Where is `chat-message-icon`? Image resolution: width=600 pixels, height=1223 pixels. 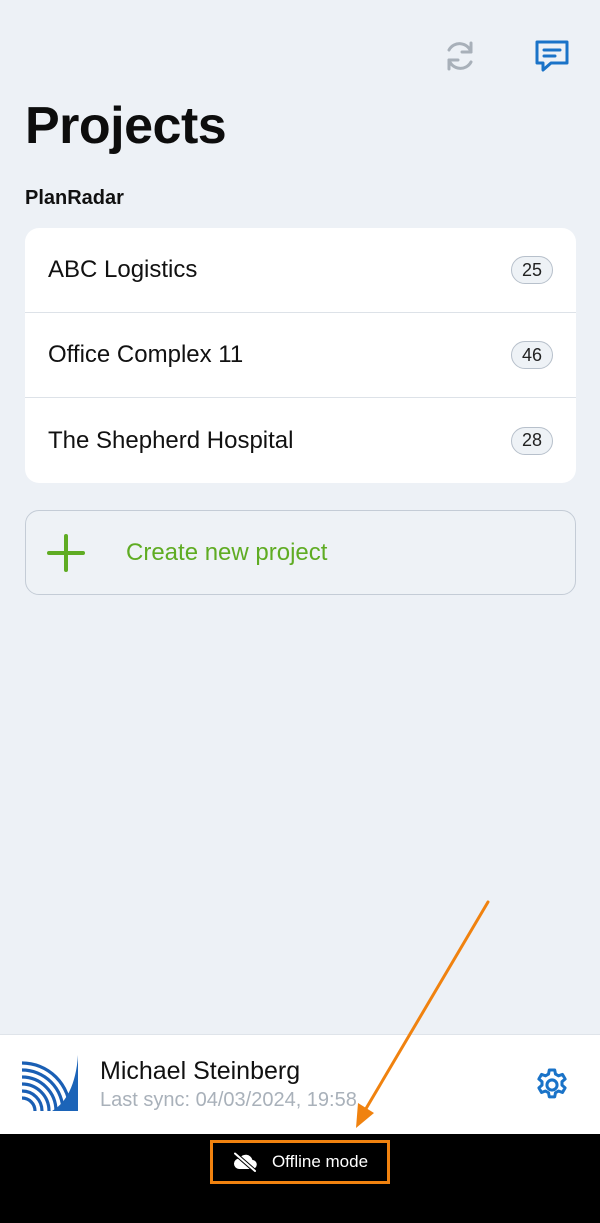 chat-message-icon is located at coordinates (552, 56).